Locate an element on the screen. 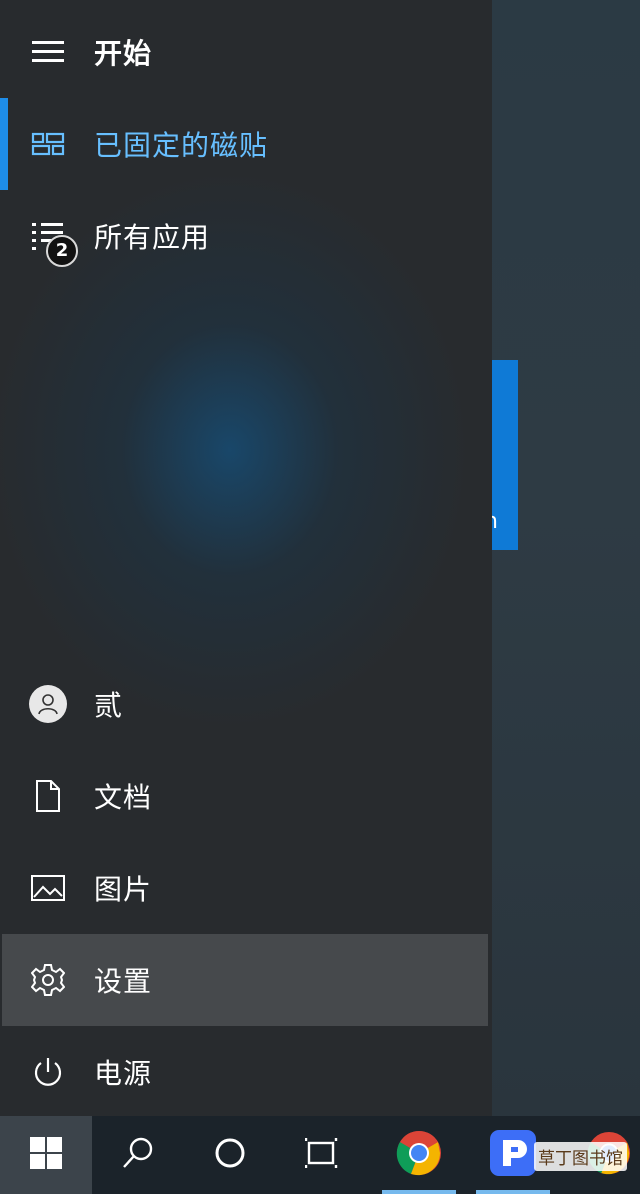 This screenshot has height=1194, width=640. user-name-label: 贰 is located at coordinates (109, 705).